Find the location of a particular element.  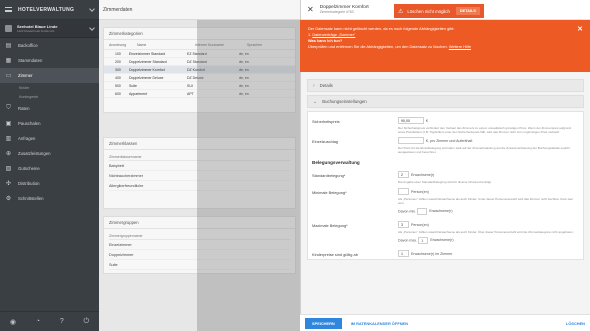

sidebar-item-label: Stammdaten is located at coordinates (30, 60).